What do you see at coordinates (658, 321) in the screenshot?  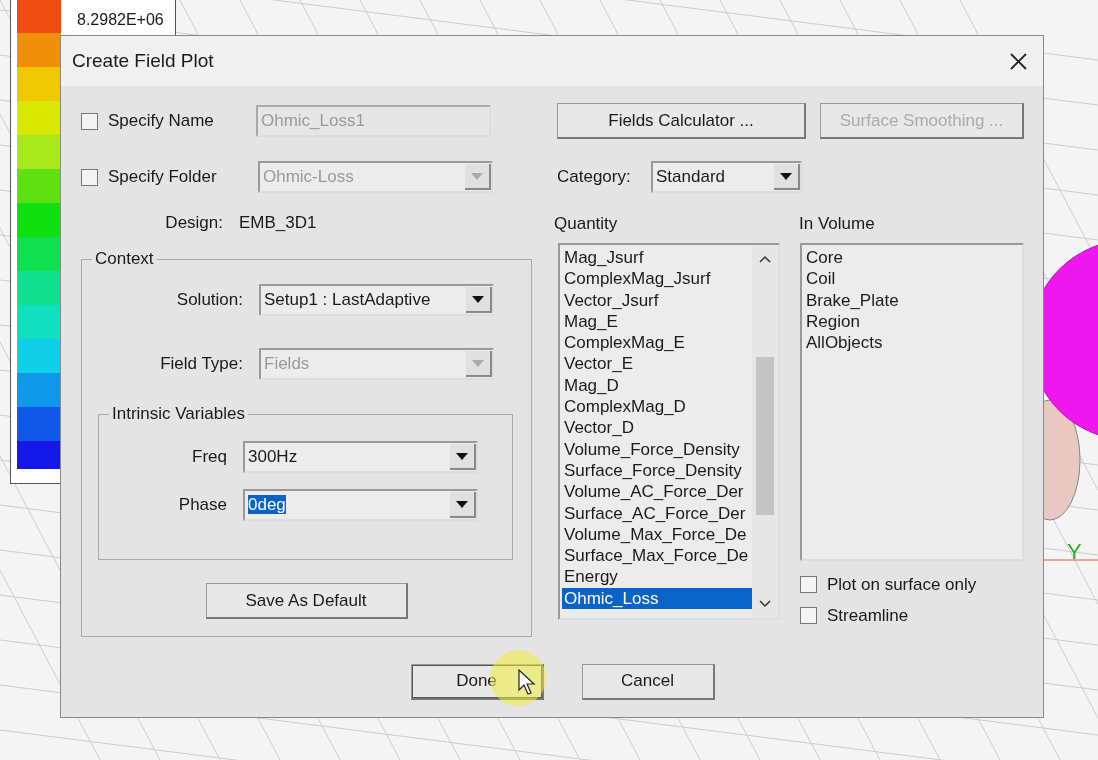 I see `list-item: Mag_E` at bounding box center [658, 321].